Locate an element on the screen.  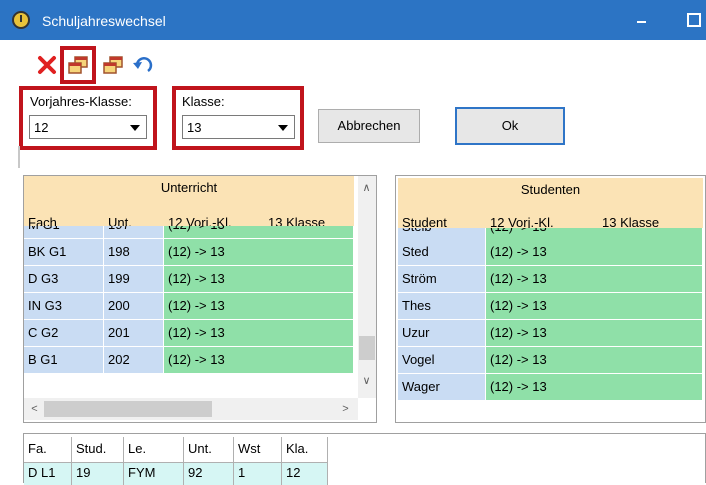
copy-windows-icon is located at coordinates (78, 65).